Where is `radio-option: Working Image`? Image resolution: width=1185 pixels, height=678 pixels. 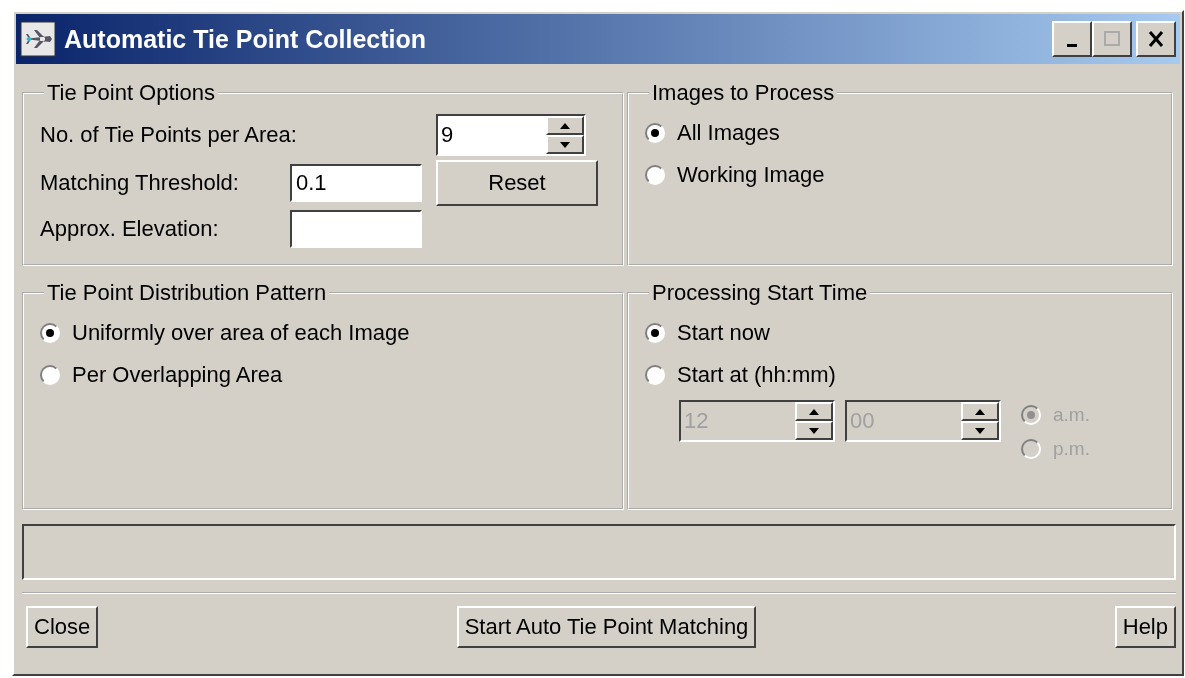 radio-option: Working Image is located at coordinates (900, 175).